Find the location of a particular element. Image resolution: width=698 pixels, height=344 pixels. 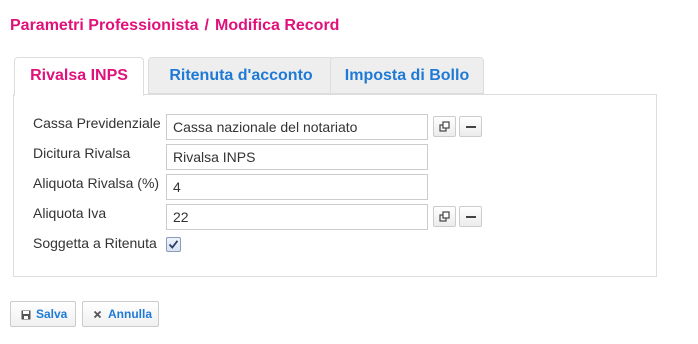

breadcrumb: Parametri Professionista / Modifica Record is located at coordinates (174, 26).